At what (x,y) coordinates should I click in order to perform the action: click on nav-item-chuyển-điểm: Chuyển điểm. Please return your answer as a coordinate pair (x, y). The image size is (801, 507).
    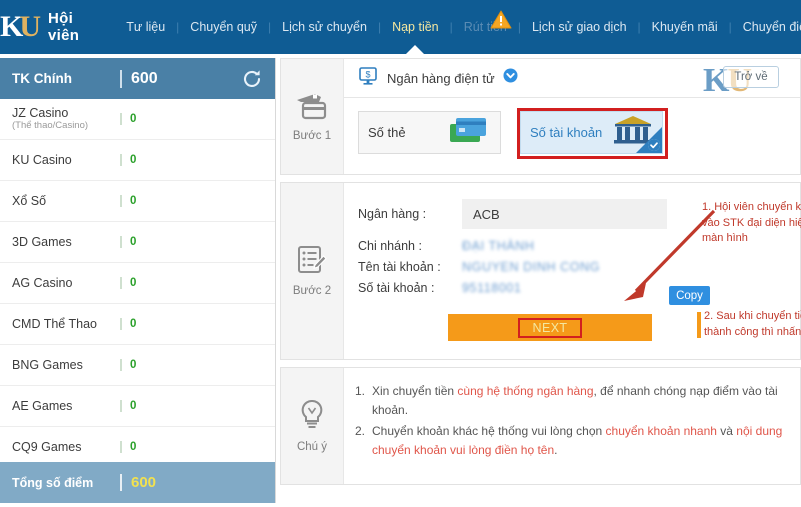
    Looking at the image, I should click on (766, 27).